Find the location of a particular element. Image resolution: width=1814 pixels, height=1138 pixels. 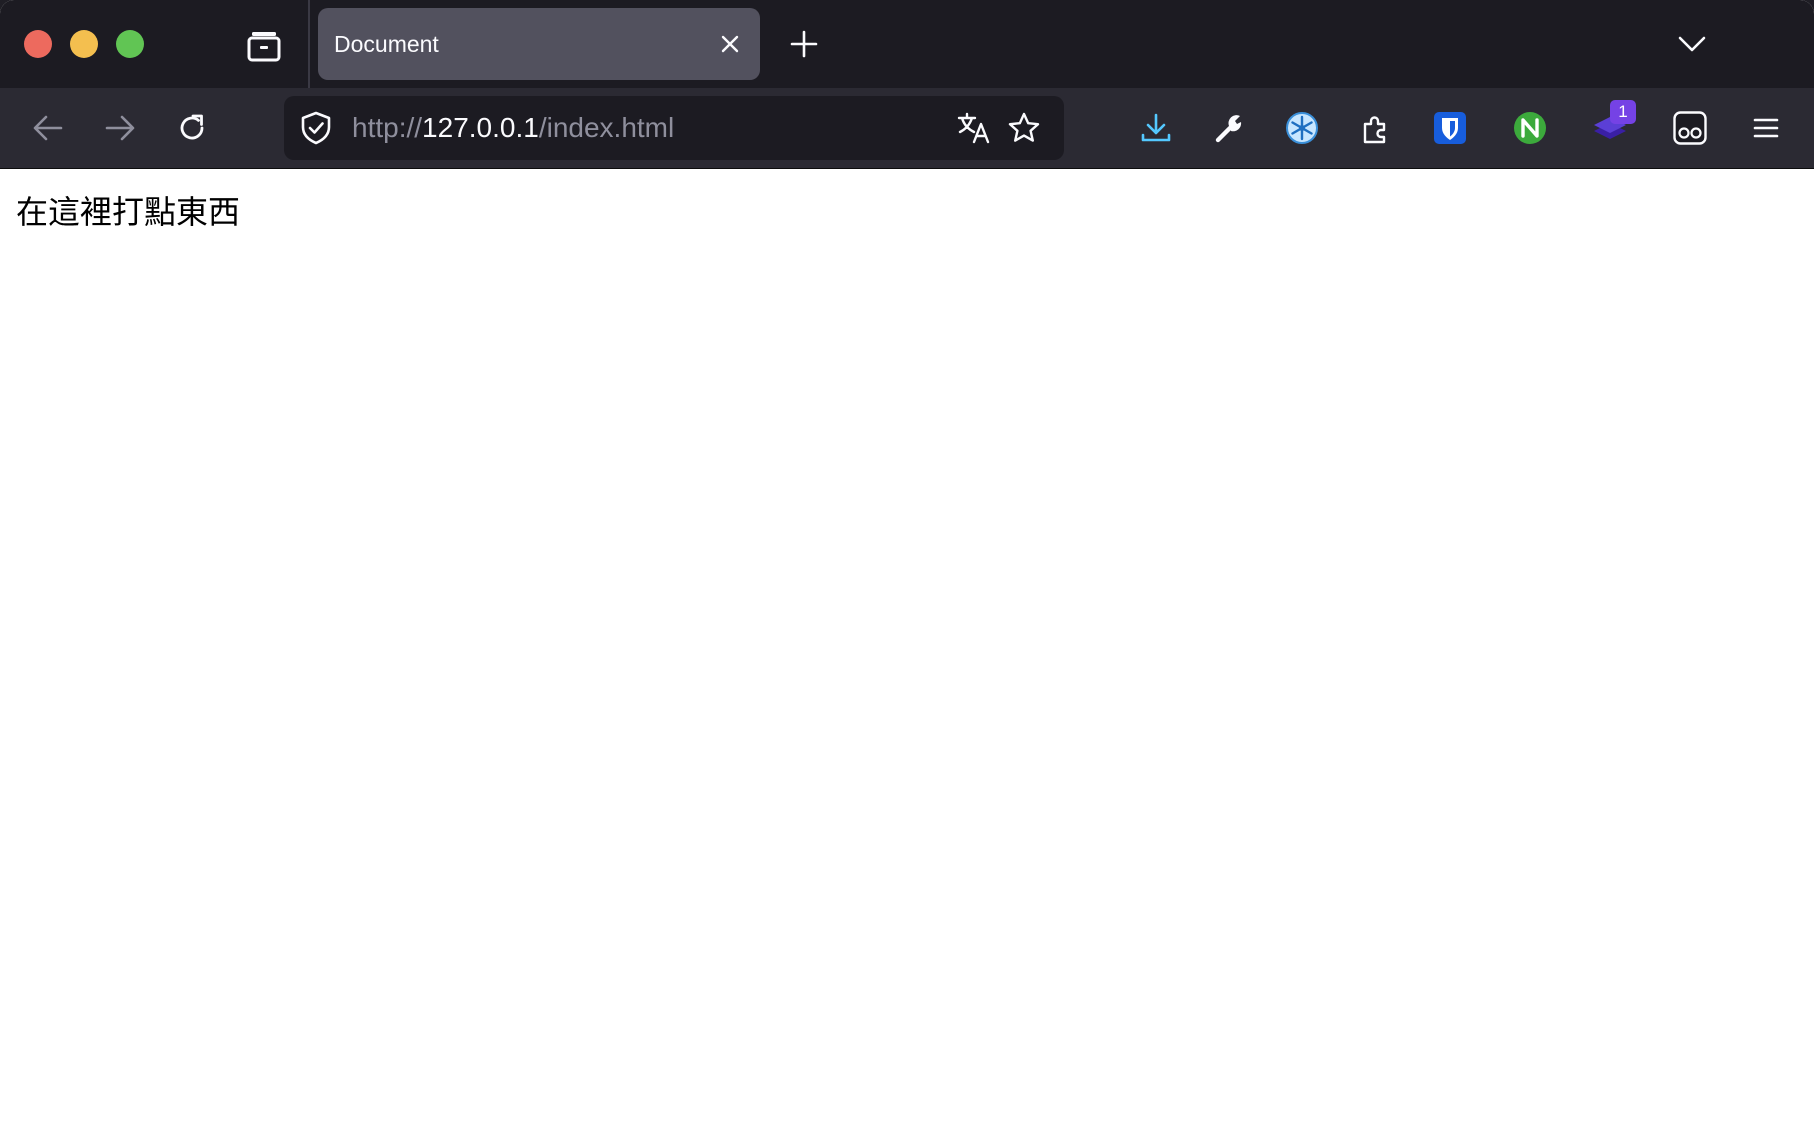

window-close-button is located at coordinates (38, 44).